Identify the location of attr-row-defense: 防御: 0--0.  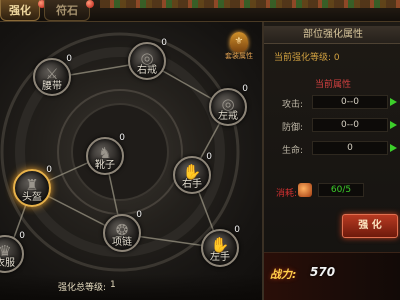
(332, 126).